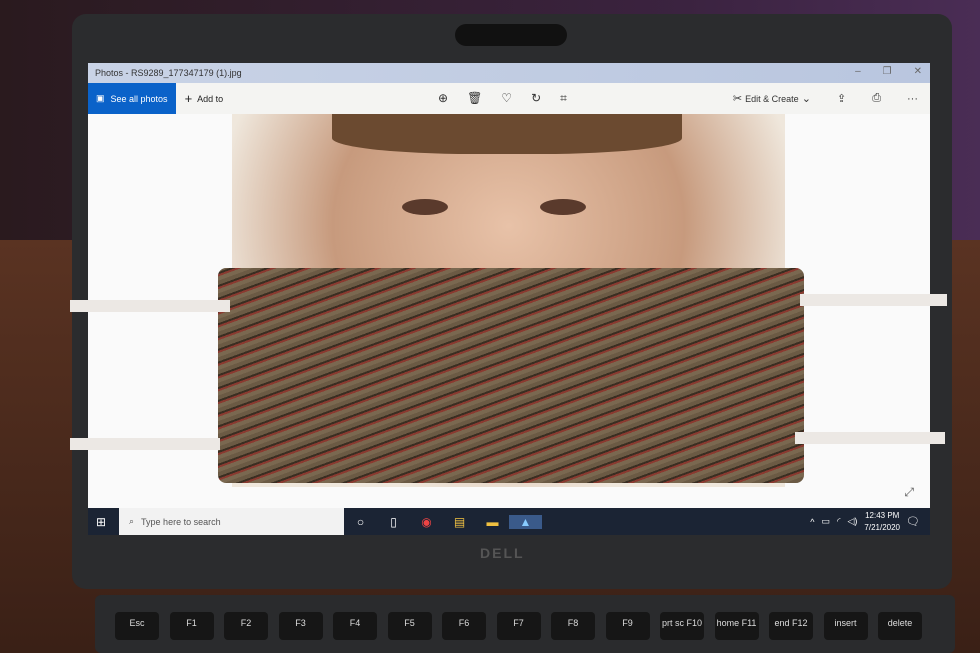 The height and width of the screenshot is (653, 980). What do you see at coordinates (443, 98) in the screenshot?
I see `zoom-icon: ⊕` at bounding box center [443, 98].